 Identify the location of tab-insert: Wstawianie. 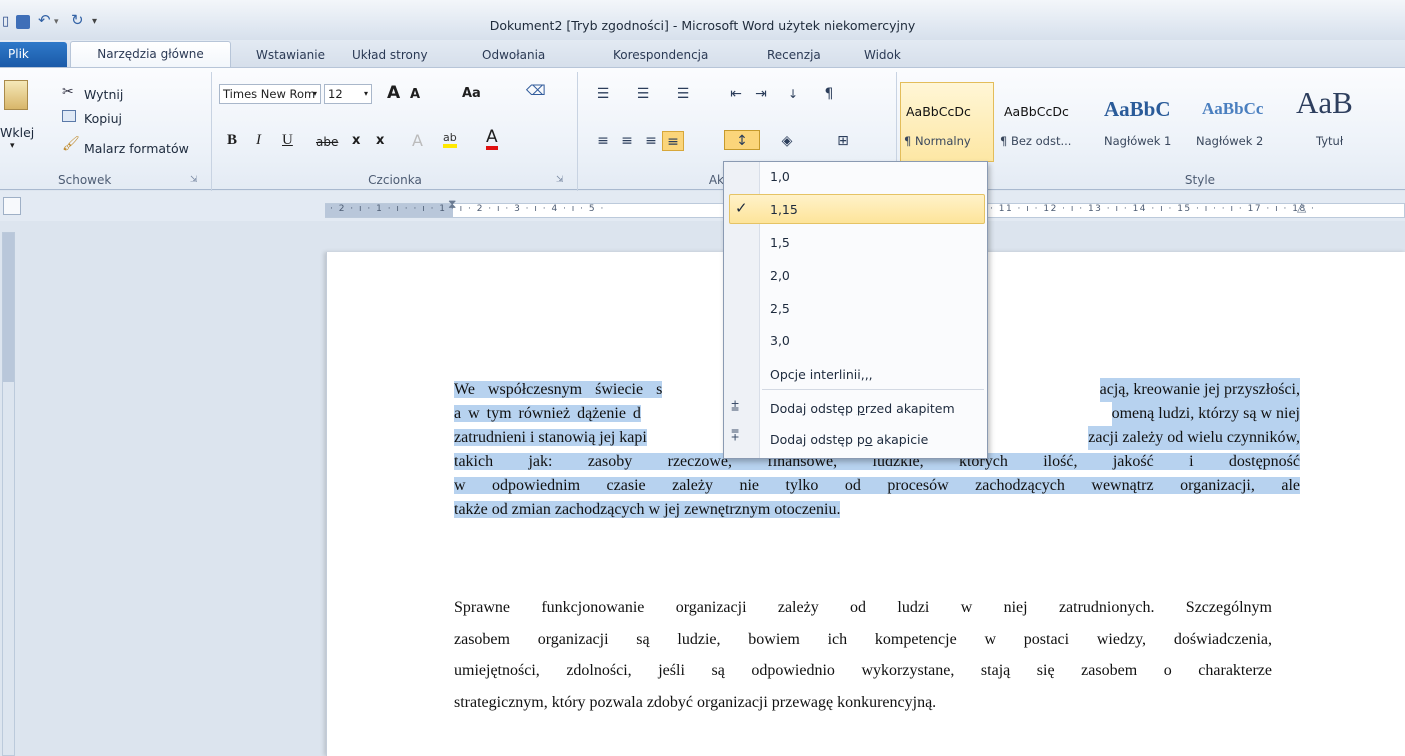
(290, 55).